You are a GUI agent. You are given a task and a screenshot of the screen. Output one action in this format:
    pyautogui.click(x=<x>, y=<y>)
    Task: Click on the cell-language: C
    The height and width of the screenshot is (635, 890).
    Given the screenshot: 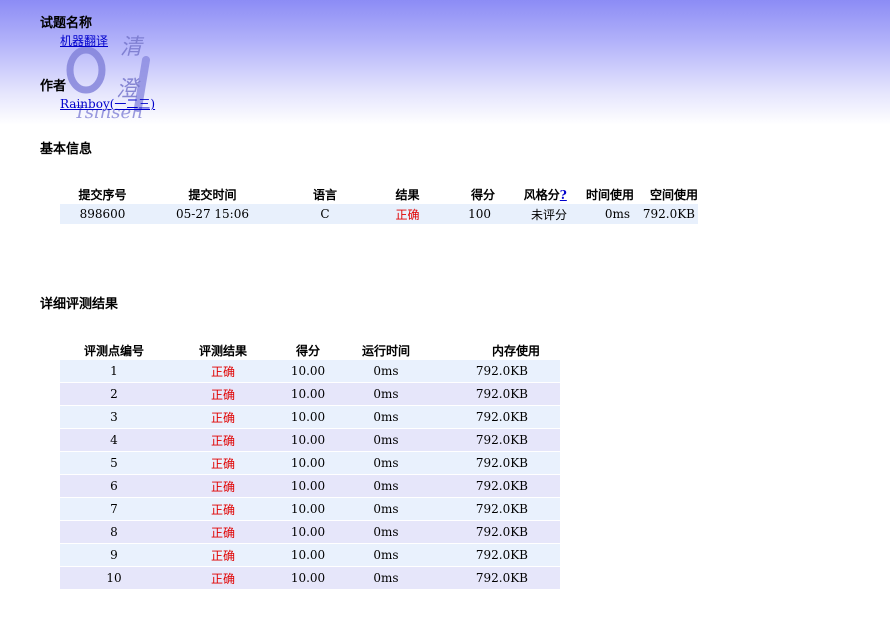 What is the action you would take?
    pyautogui.click(x=325, y=214)
    